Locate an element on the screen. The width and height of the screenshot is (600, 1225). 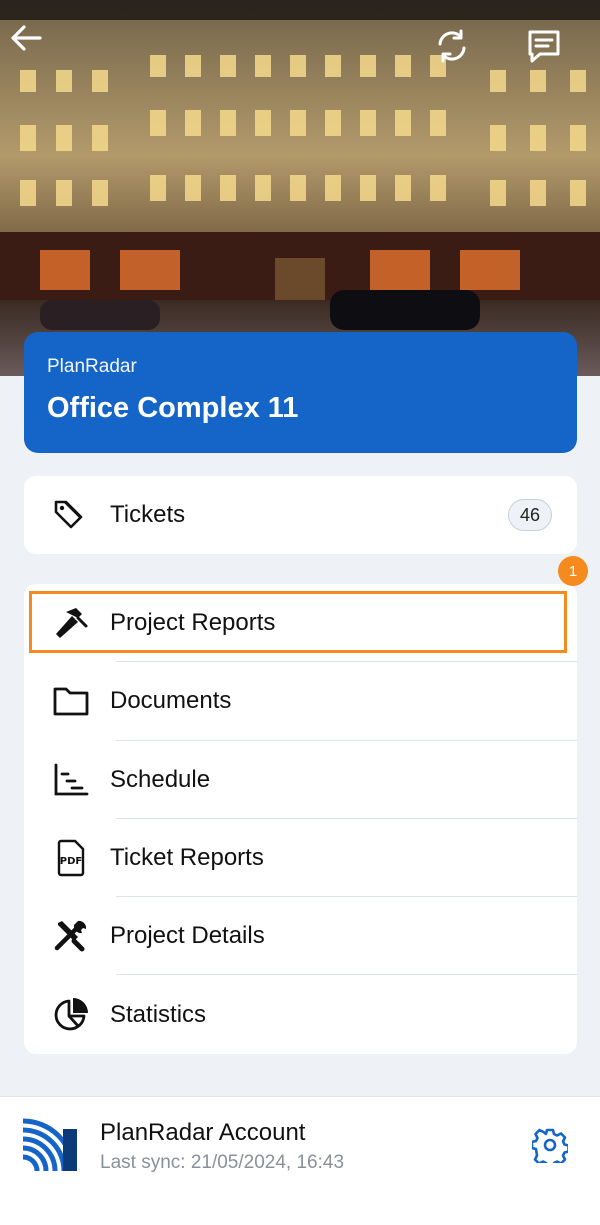
project-title: Office Complex 11 is located at coordinates (173, 408).